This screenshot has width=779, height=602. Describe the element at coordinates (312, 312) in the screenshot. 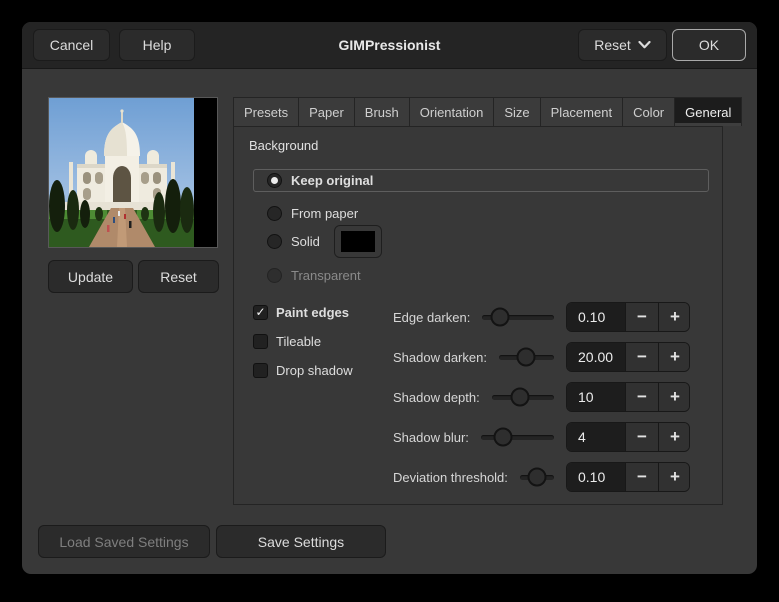

I see `checkbox-label-paint-edges: Paint edges` at that location.